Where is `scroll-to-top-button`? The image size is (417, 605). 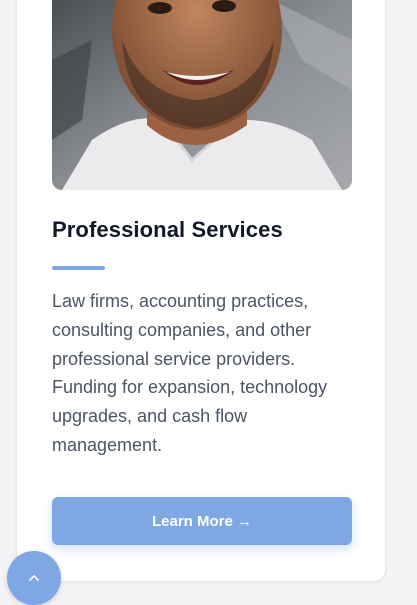 scroll-to-top-button is located at coordinates (34, 578).